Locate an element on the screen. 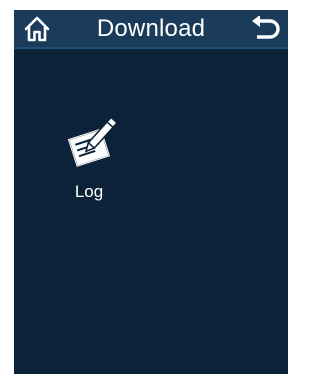  back-button is located at coordinates (266, 29).